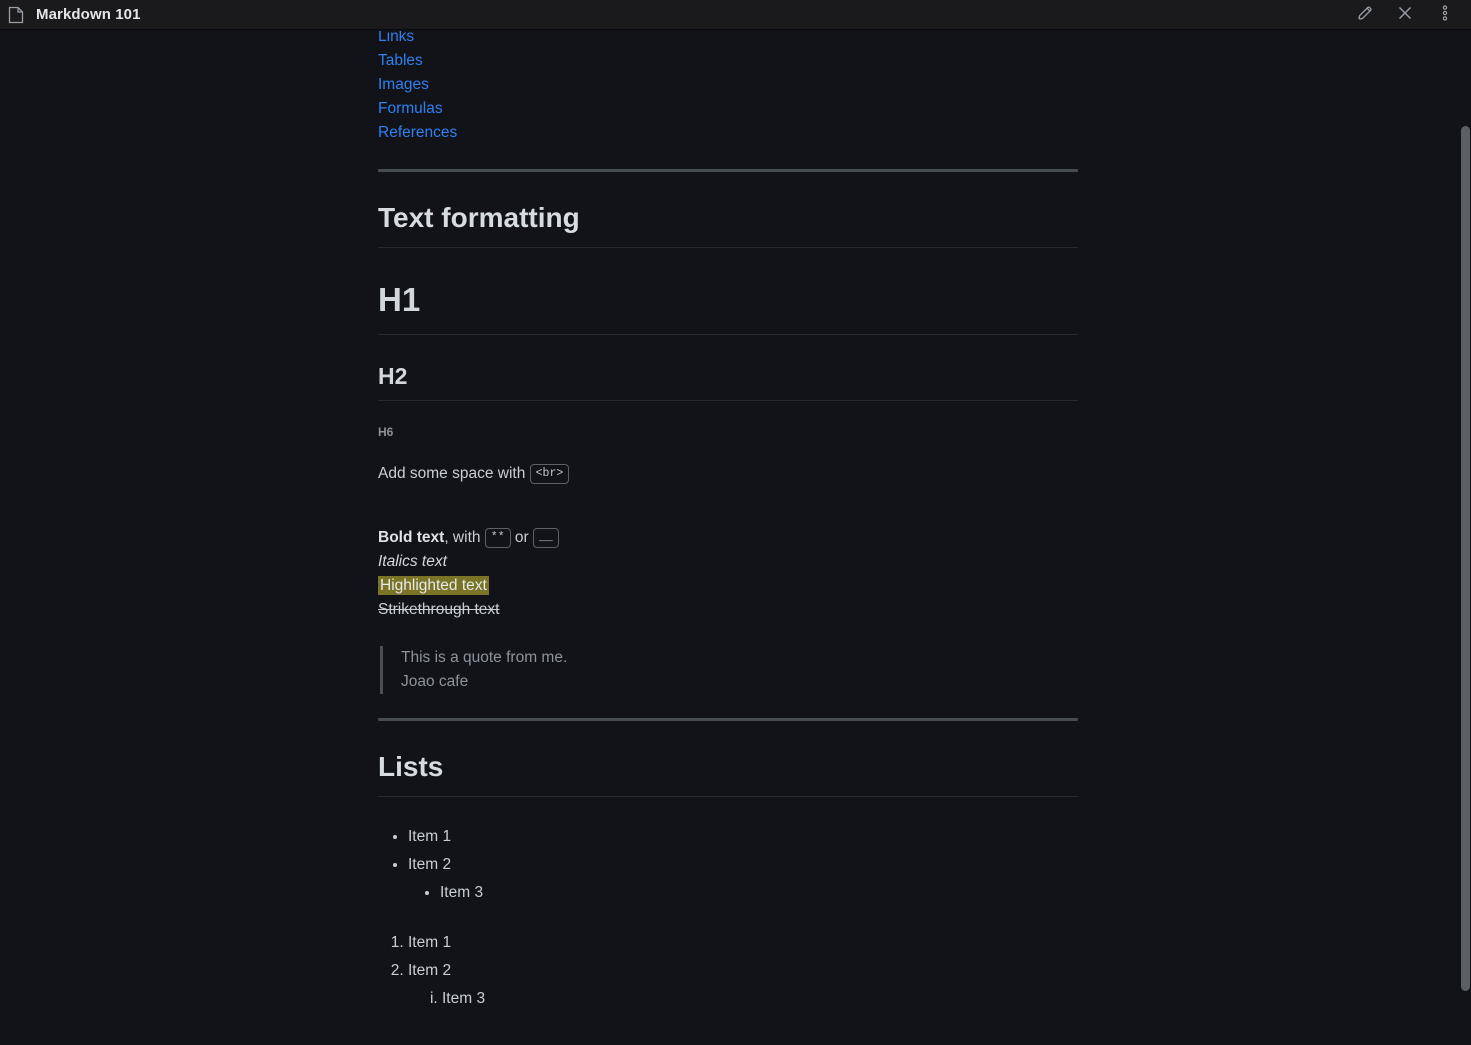 This screenshot has height=1045, width=1471. Describe the element at coordinates (728, 61) in the screenshot. I see `list-item: Tables` at that location.